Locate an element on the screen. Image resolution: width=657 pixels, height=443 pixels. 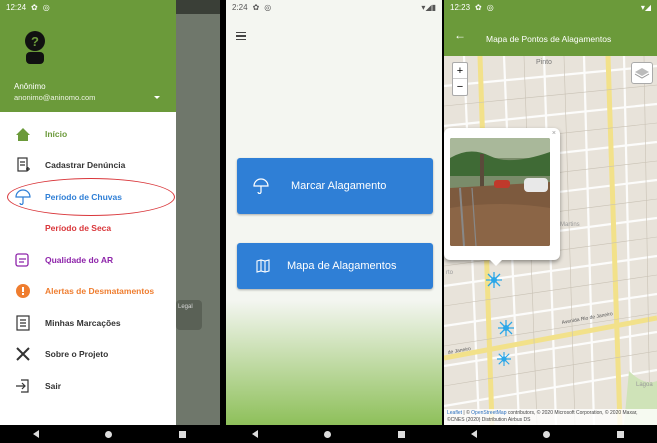
drawer-item-label: Período de Seca is located at coordinates (78, 228).